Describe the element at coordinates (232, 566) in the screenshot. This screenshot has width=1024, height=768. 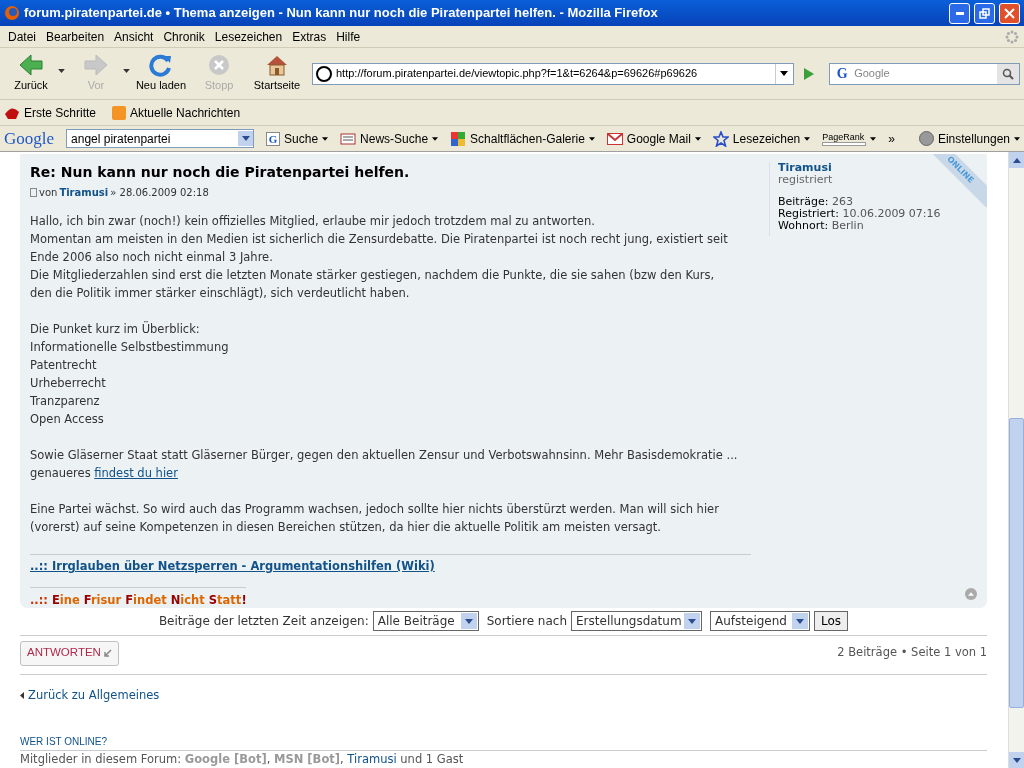
I see `signature-link: ..:: Irrglauben über Netzsperren - Argumentationshilfen (Wiki)` at that location.